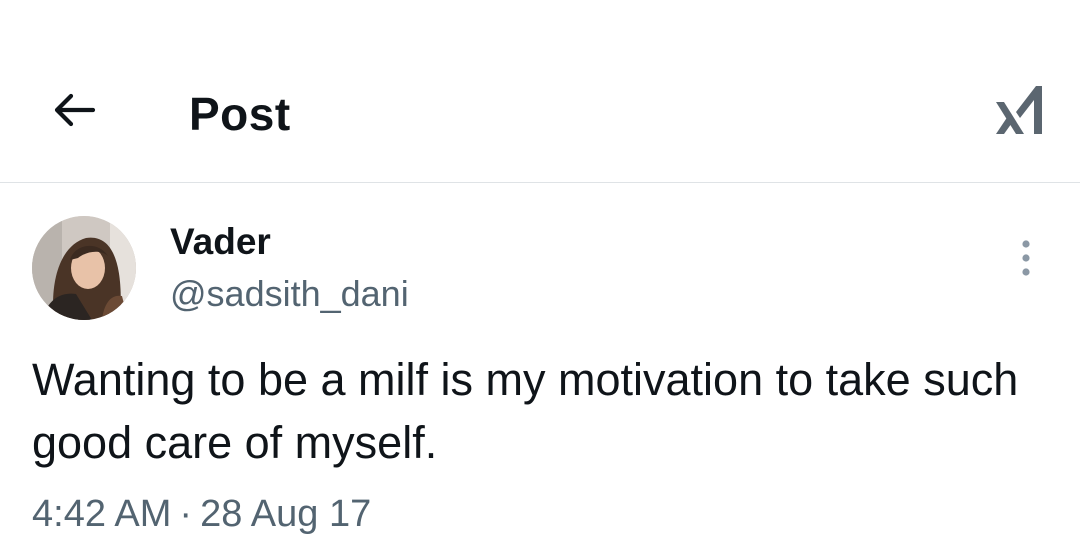  I want to click on post-metadata: 4:42 AM · 28 Aug 17, so click(201, 514).